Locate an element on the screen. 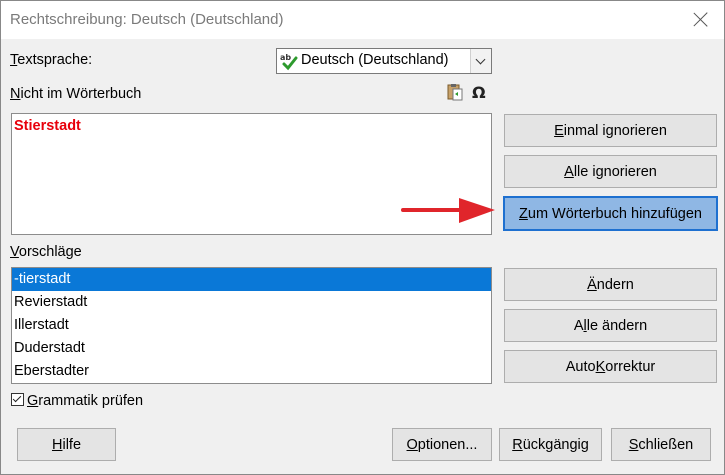 Image resolution: width=725 pixels, height=475 pixels. list-item: Illerstadt is located at coordinates (251, 325).